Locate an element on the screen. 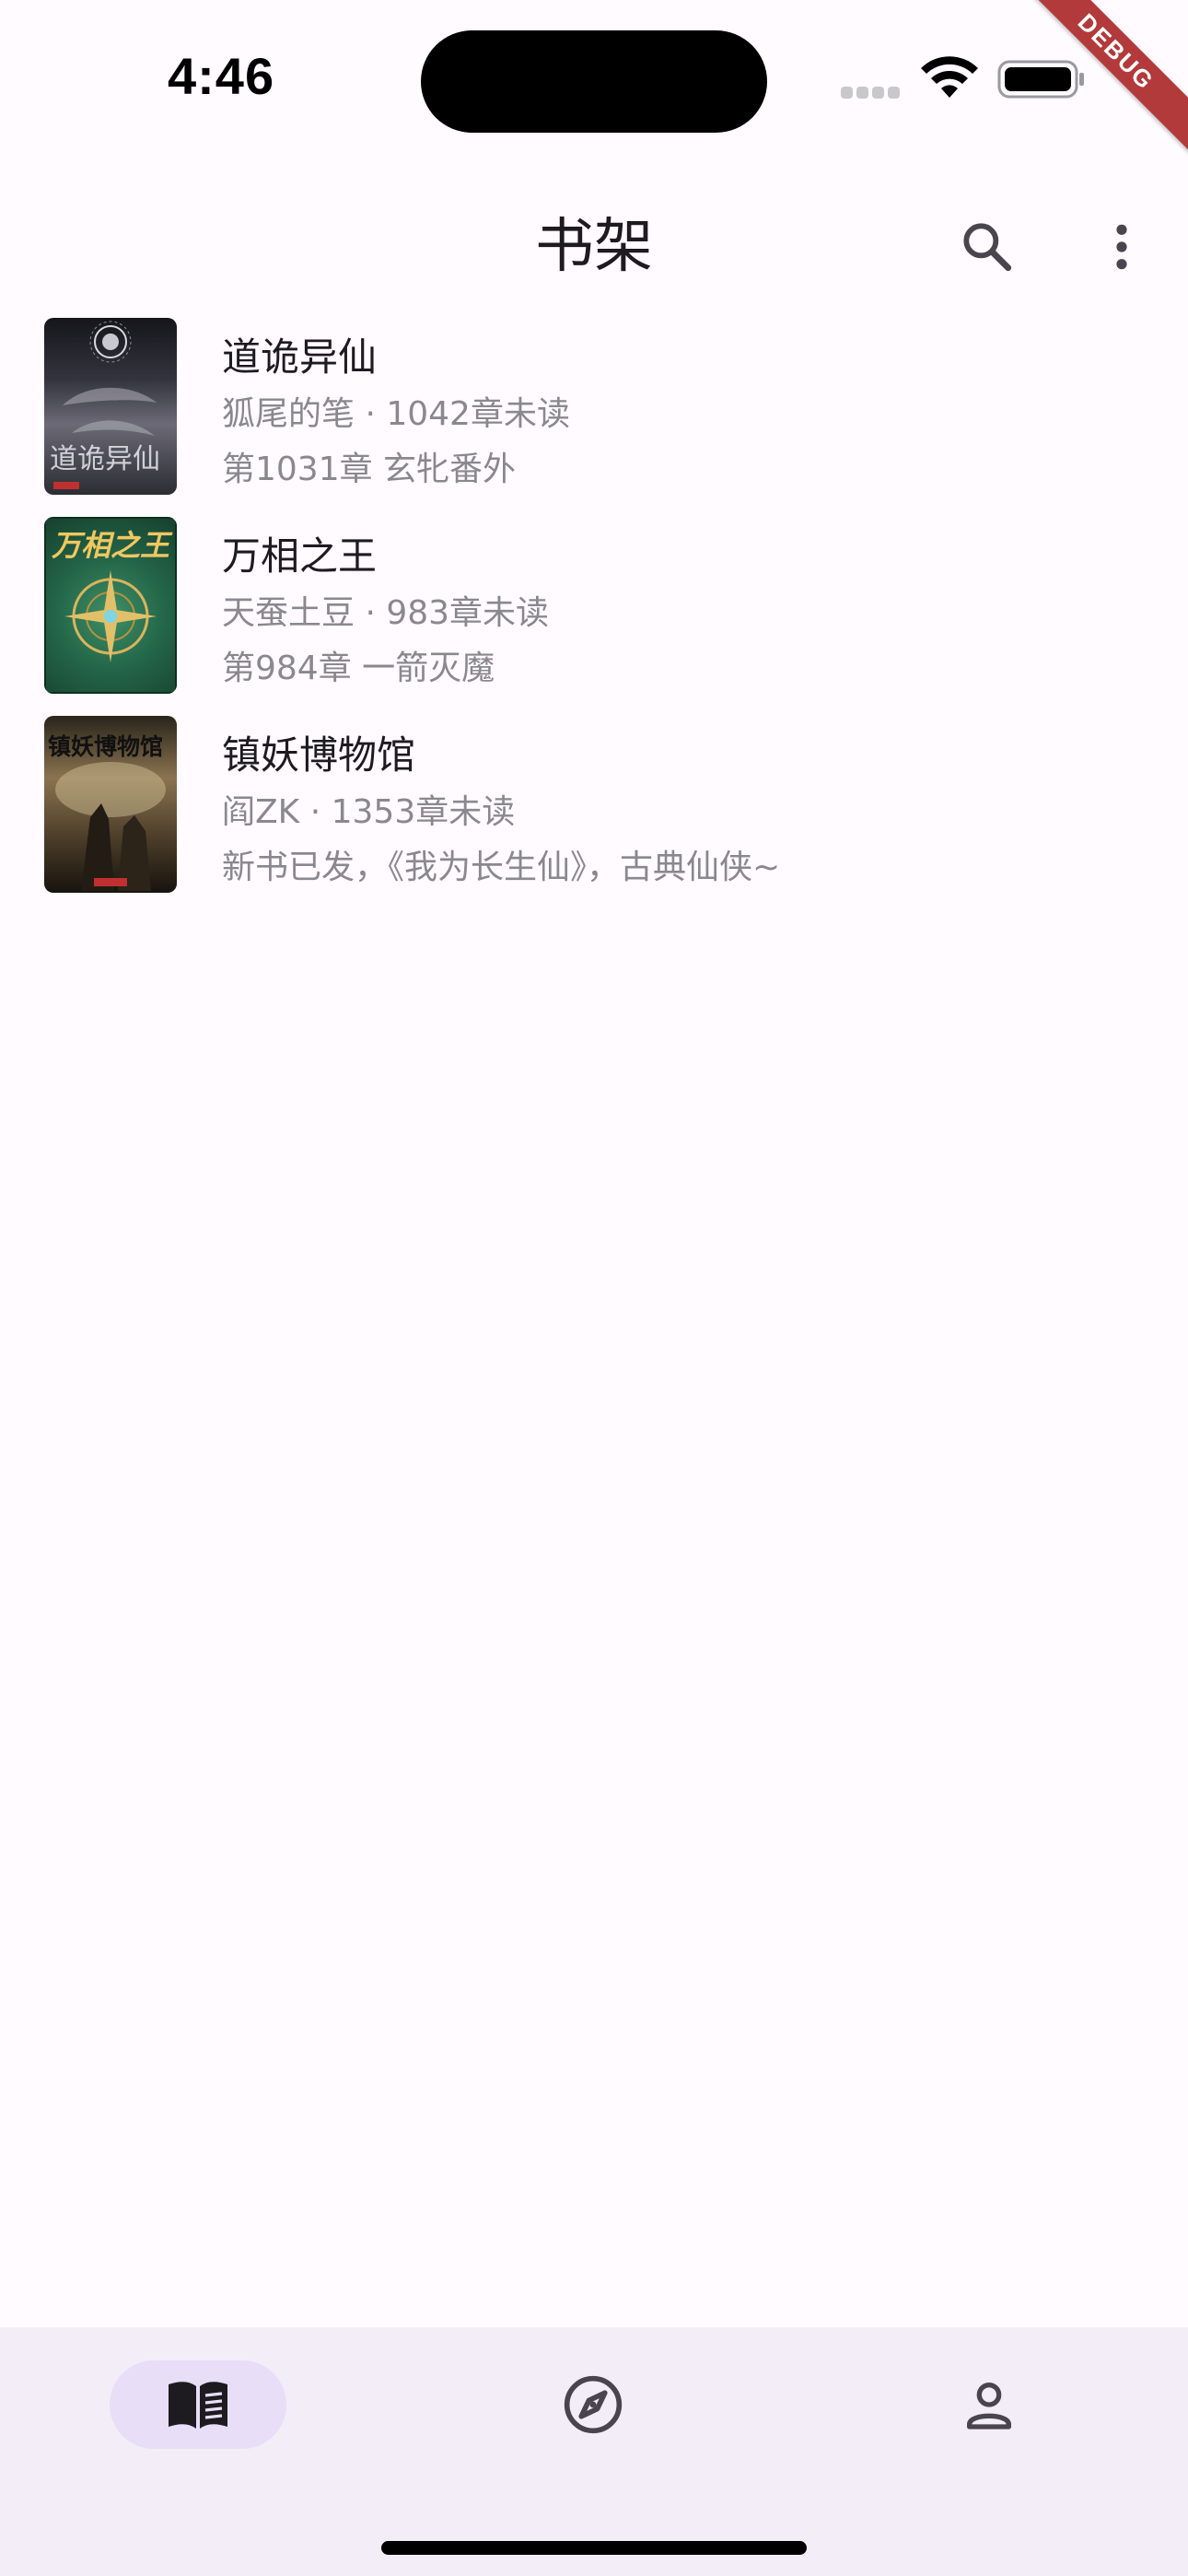 The width and height of the screenshot is (1188, 2576). nav-tab-explore is located at coordinates (593, 2404).